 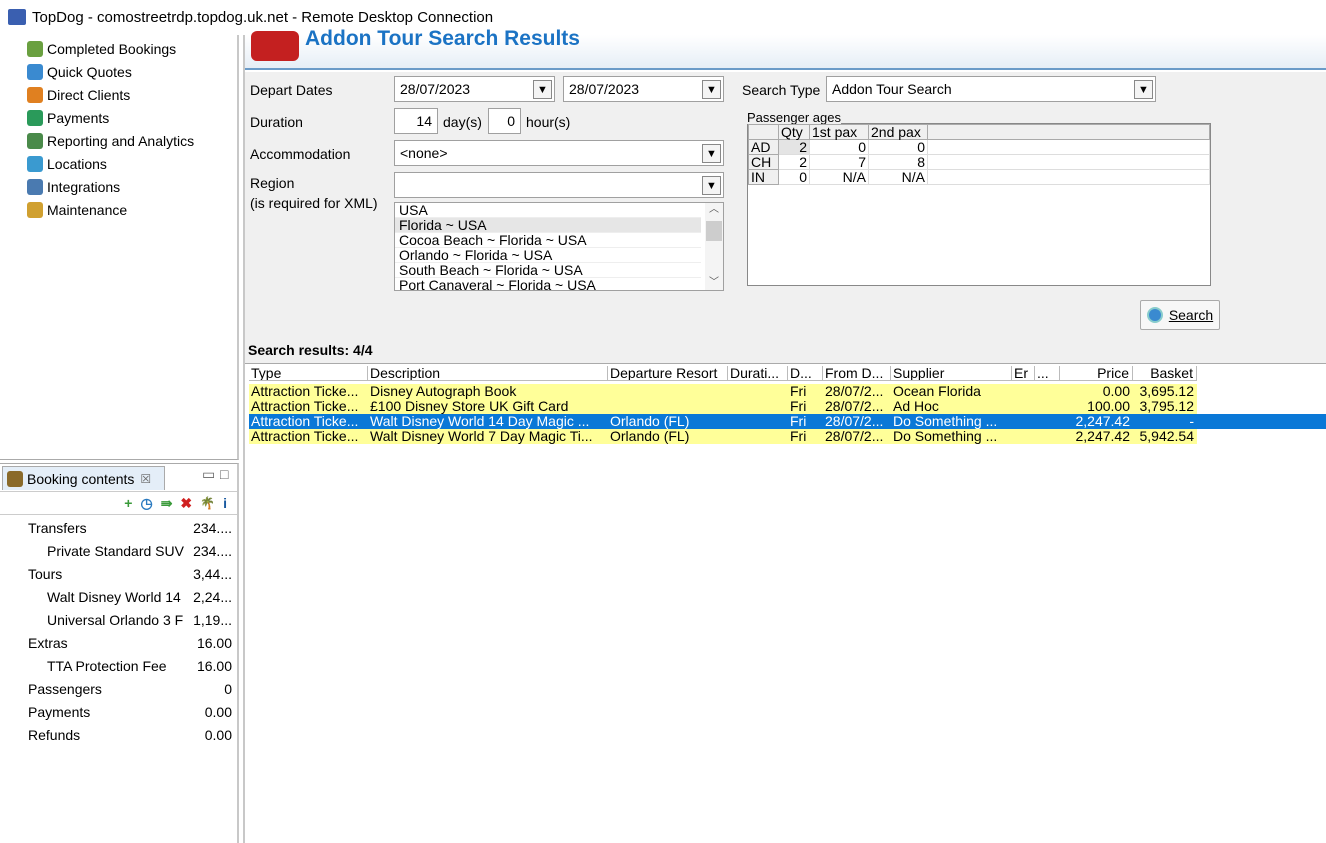 I want to click on delete-icon: ✖, so click(x=186, y=503).